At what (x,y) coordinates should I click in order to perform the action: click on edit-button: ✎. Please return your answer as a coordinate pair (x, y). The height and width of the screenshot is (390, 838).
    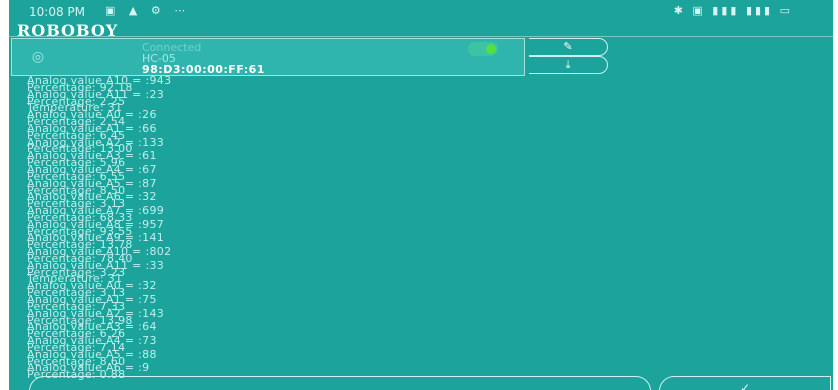
    Looking at the image, I should click on (568, 47).